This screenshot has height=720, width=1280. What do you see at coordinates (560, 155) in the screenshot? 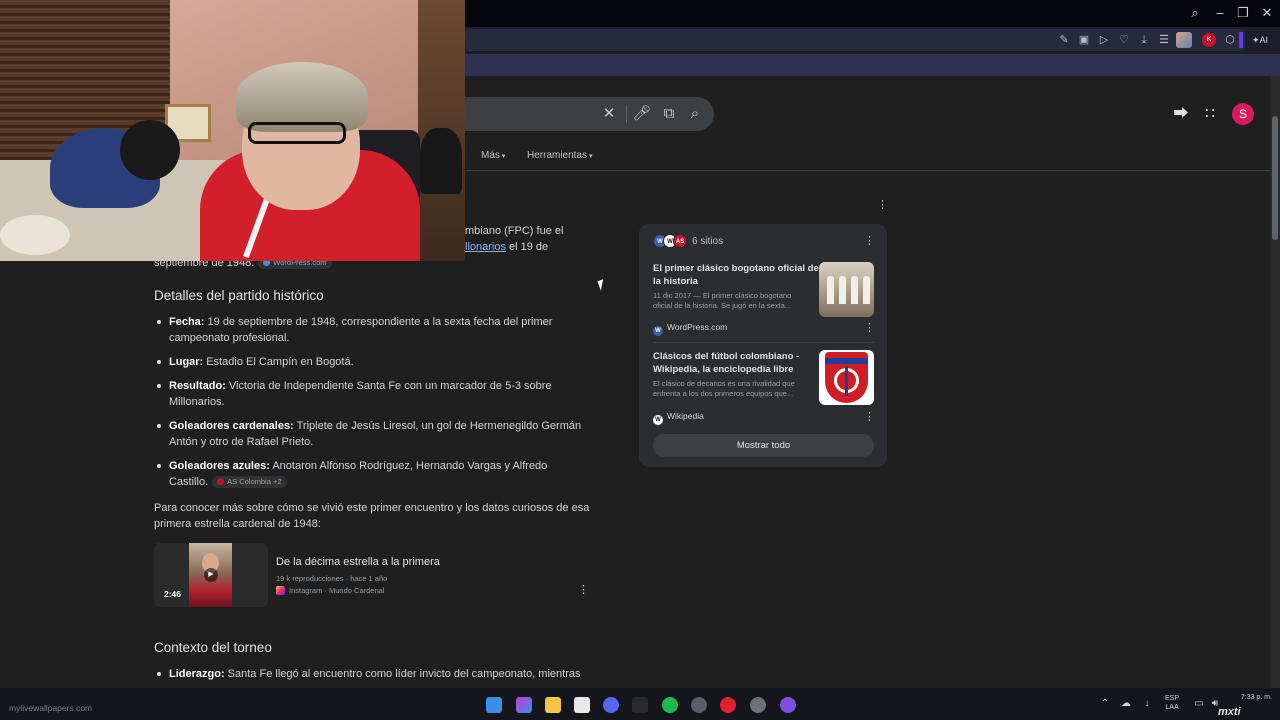
I see `filter-tools: Herramientas ▾` at bounding box center [560, 155].